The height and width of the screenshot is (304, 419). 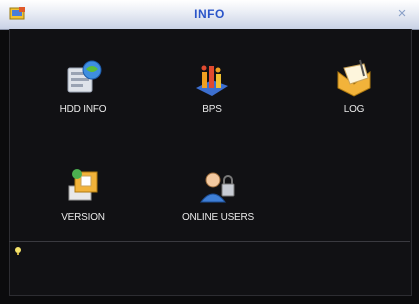 I want to click on window-title: INFO, so click(x=209, y=14).